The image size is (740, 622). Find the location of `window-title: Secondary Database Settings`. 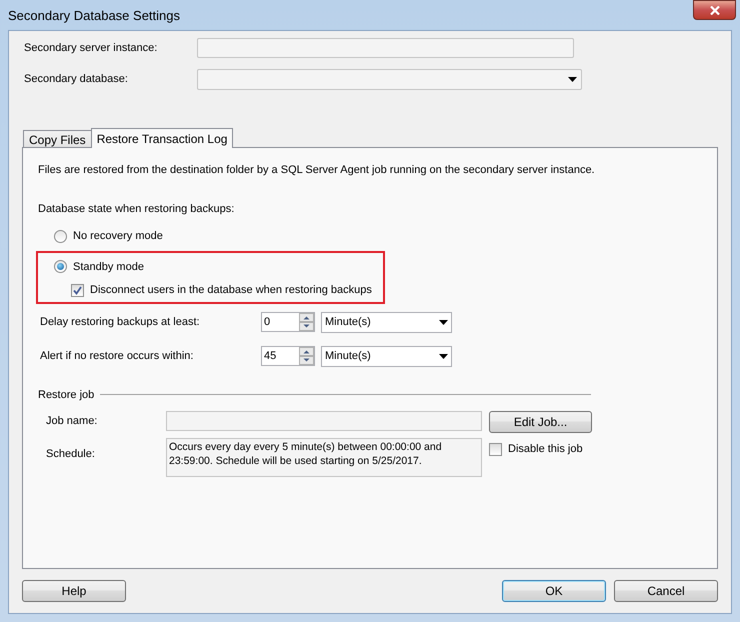

window-title: Secondary Database Settings is located at coordinates (94, 16).